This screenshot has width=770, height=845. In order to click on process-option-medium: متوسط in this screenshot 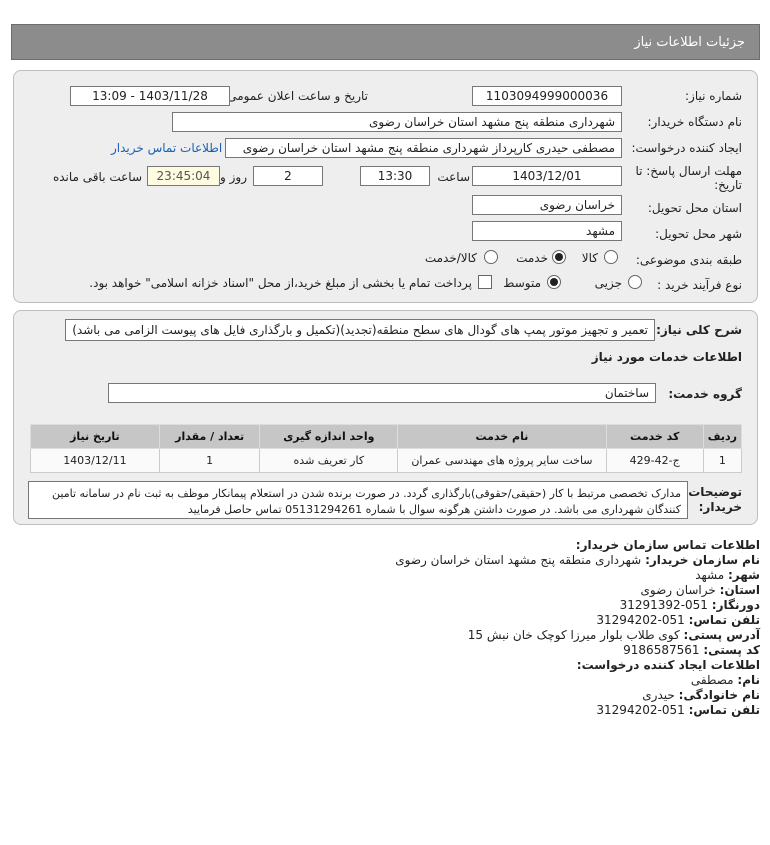, I will do `click(522, 283)`.